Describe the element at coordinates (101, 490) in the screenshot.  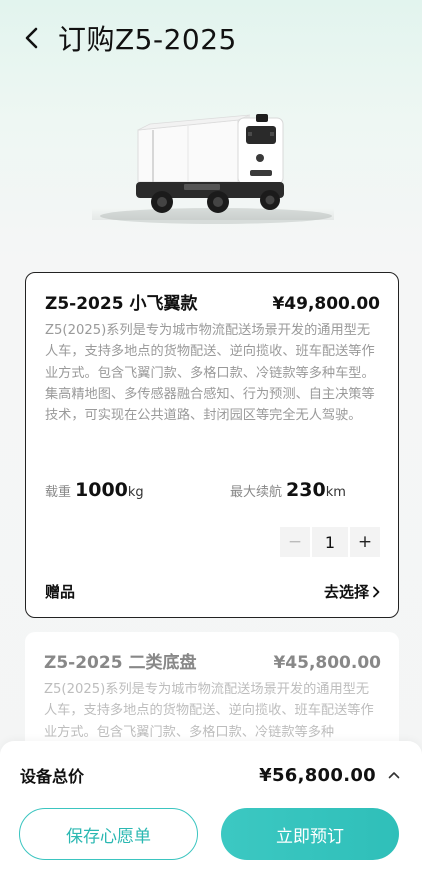
I see `load-value: 1000` at that location.